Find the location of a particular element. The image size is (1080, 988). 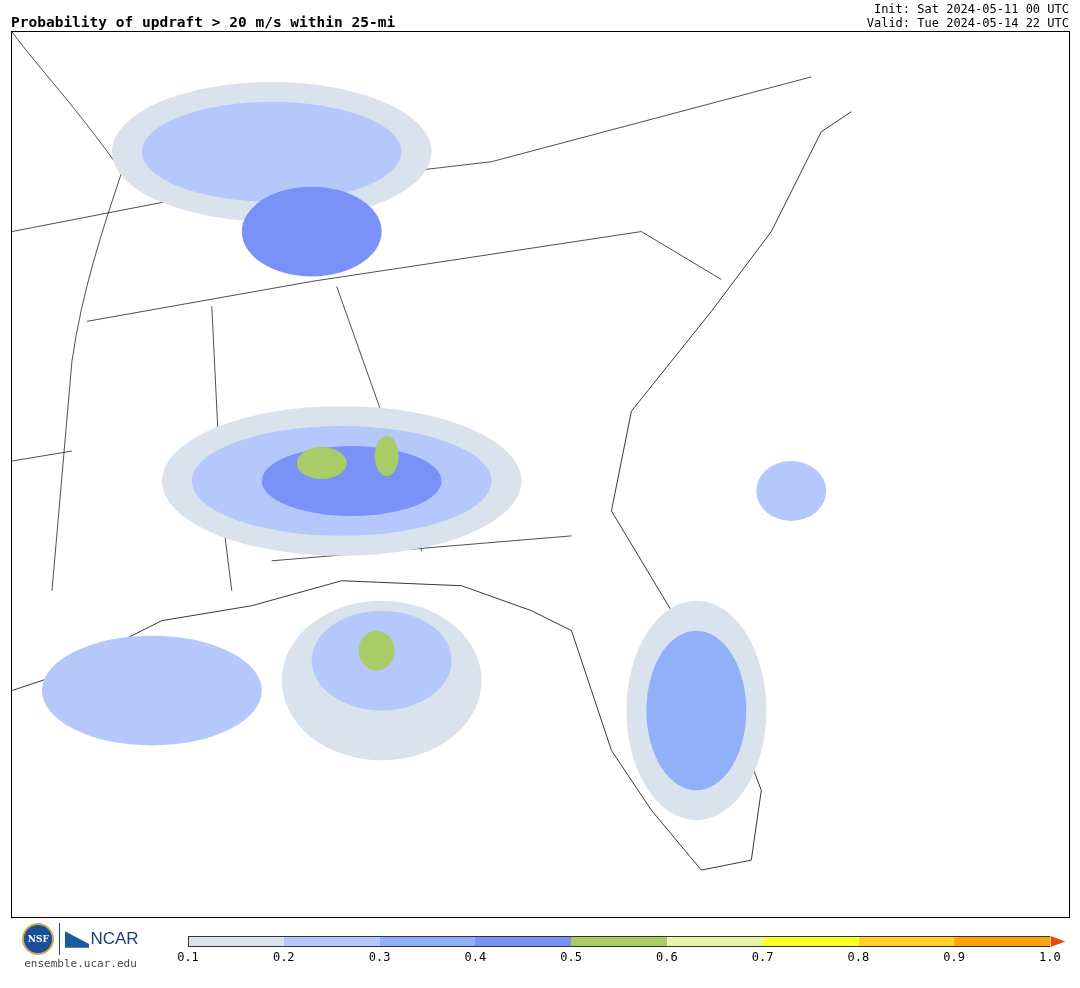

colorbar-tick-label: 0.7 is located at coordinates (762, 957).